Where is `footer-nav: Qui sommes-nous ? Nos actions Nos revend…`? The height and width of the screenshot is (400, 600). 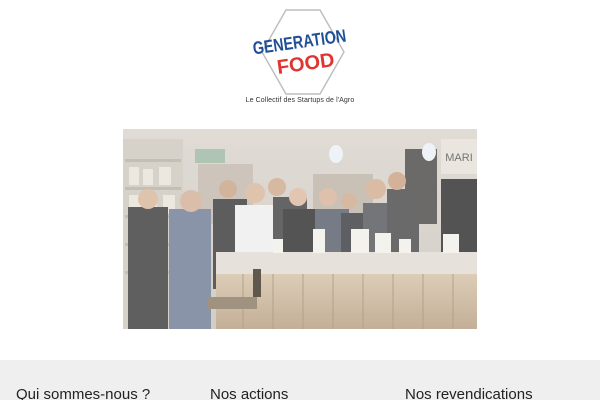
footer-nav: Qui sommes-nous ? Nos actions Nos revend… is located at coordinates (300, 380).